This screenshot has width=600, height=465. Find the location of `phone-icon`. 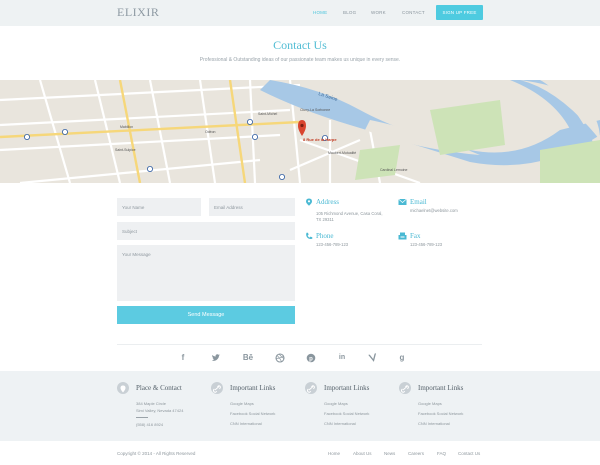

phone-icon is located at coordinates (309, 235).